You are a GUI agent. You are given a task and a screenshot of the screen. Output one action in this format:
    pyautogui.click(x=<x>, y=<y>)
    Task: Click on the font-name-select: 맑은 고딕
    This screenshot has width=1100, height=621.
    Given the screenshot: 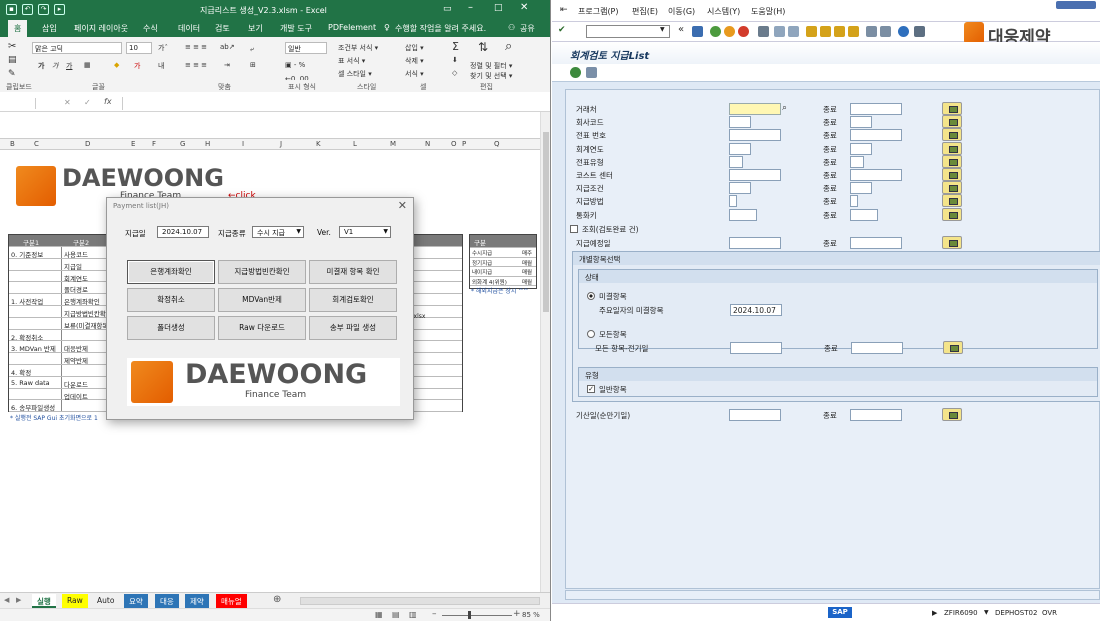 What is the action you would take?
    pyautogui.click(x=77, y=48)
    